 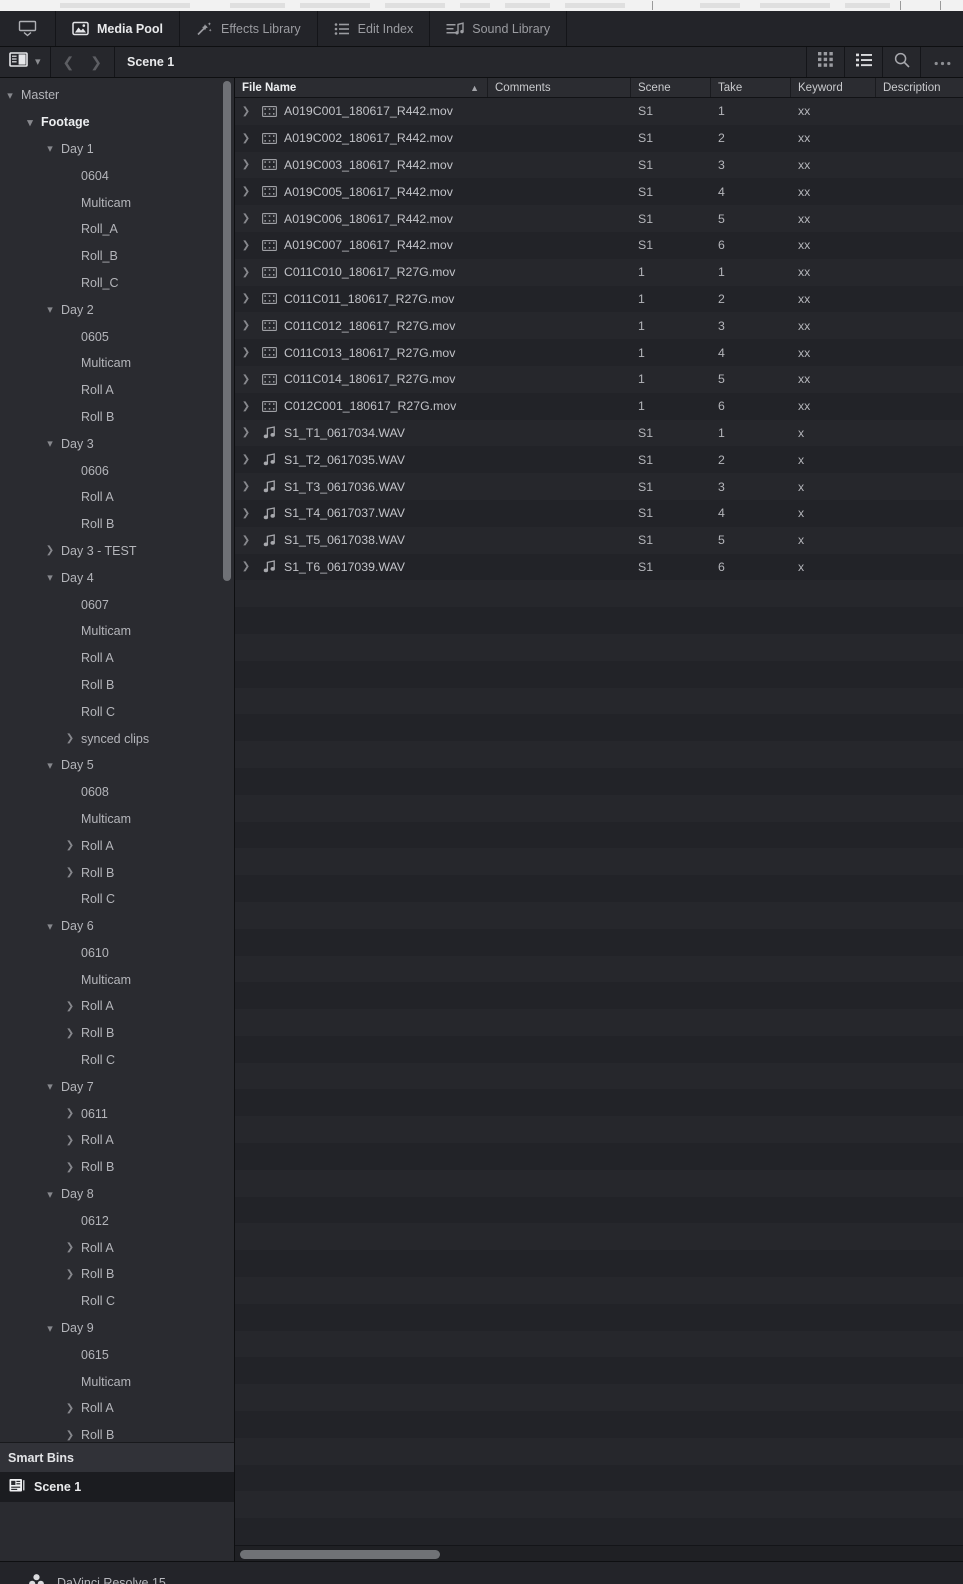 I want to click on bin-tree-item: 0608, so click(x=117, y=792).